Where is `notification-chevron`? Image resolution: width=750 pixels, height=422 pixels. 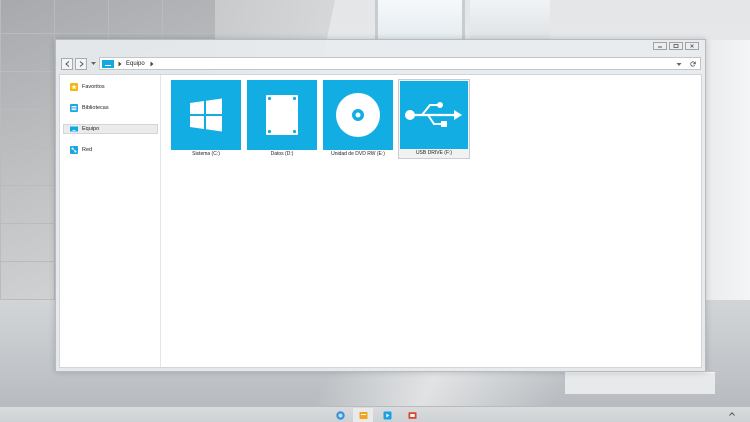
notification-chevron is located at coordinates (732, 414).